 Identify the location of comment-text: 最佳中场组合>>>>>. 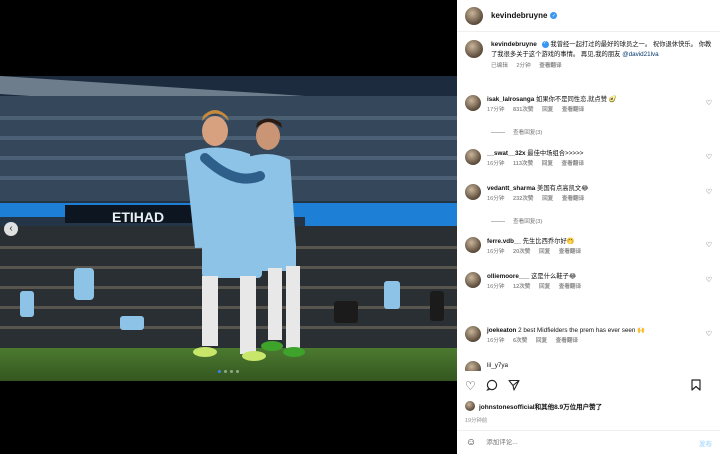
(555, 153).